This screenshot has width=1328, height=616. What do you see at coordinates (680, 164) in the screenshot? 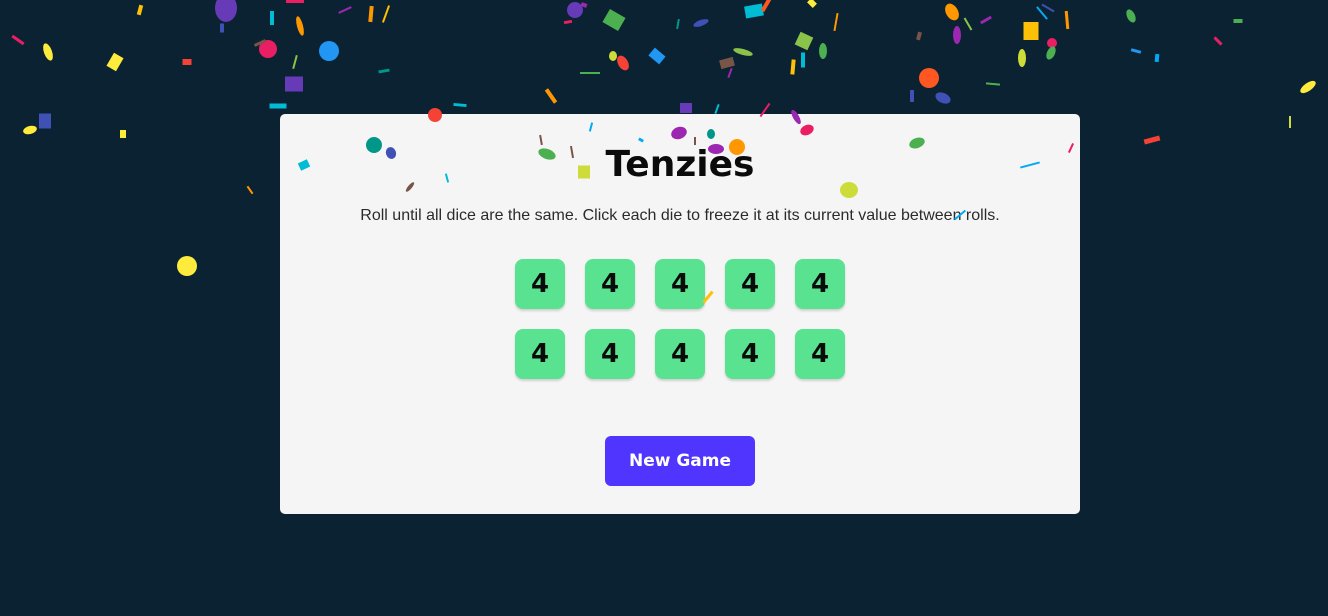
I see `game-title: Tenzies` at bounding box center [680, 164].